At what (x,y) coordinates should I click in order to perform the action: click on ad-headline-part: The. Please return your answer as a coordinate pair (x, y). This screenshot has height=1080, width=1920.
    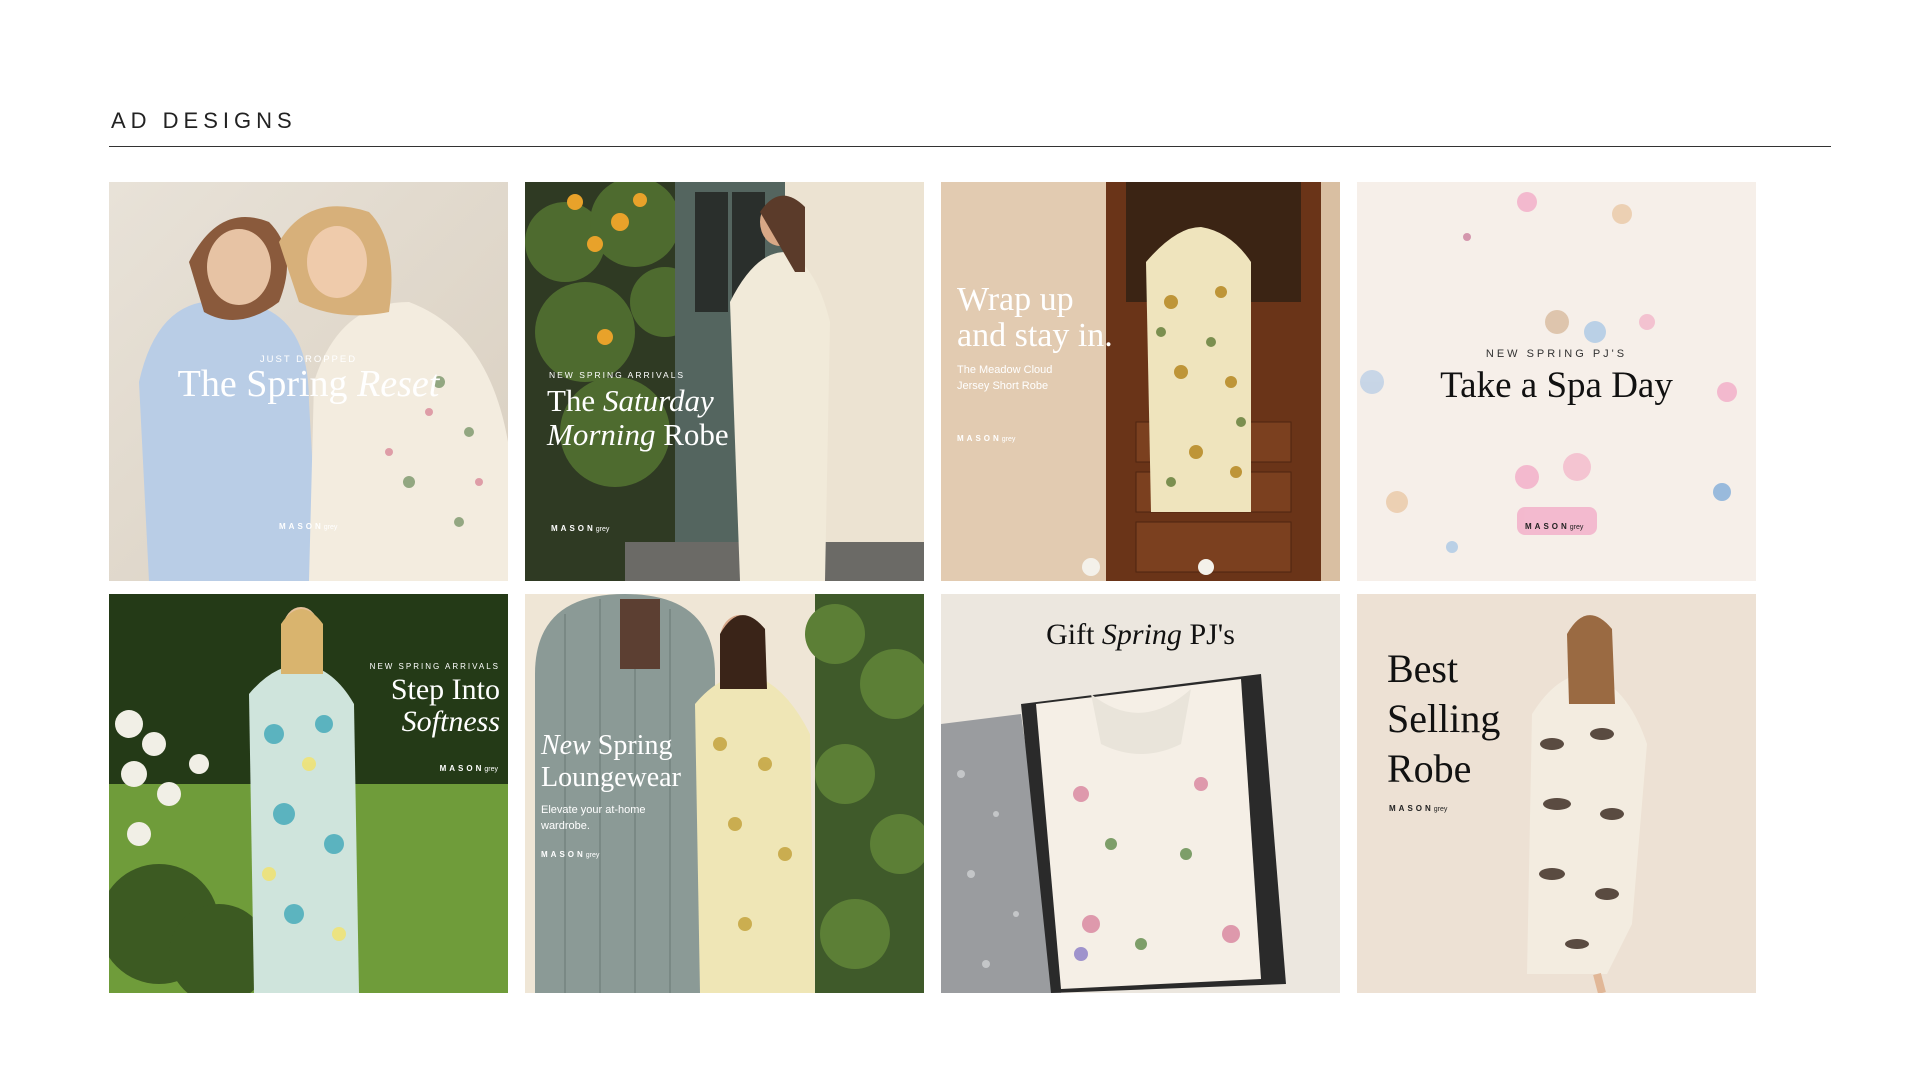
    Looking at the image, I should click on (575, 400).